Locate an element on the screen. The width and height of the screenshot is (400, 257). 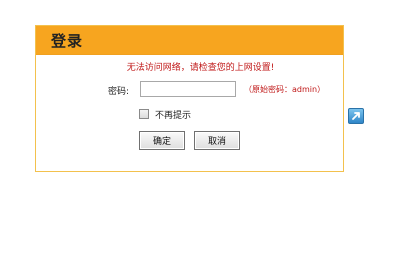
dont-show-again-checkbox is located at coordinates (144, 114).